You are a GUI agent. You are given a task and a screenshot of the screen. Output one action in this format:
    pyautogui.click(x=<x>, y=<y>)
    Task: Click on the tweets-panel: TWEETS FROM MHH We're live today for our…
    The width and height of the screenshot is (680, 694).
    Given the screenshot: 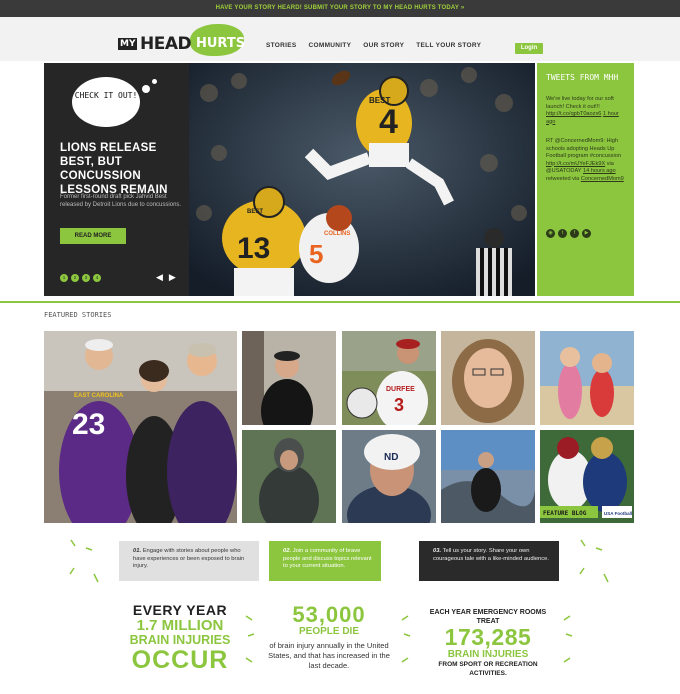 What is the action you would take?
    pyautogui.click(x=585, y=179)
    